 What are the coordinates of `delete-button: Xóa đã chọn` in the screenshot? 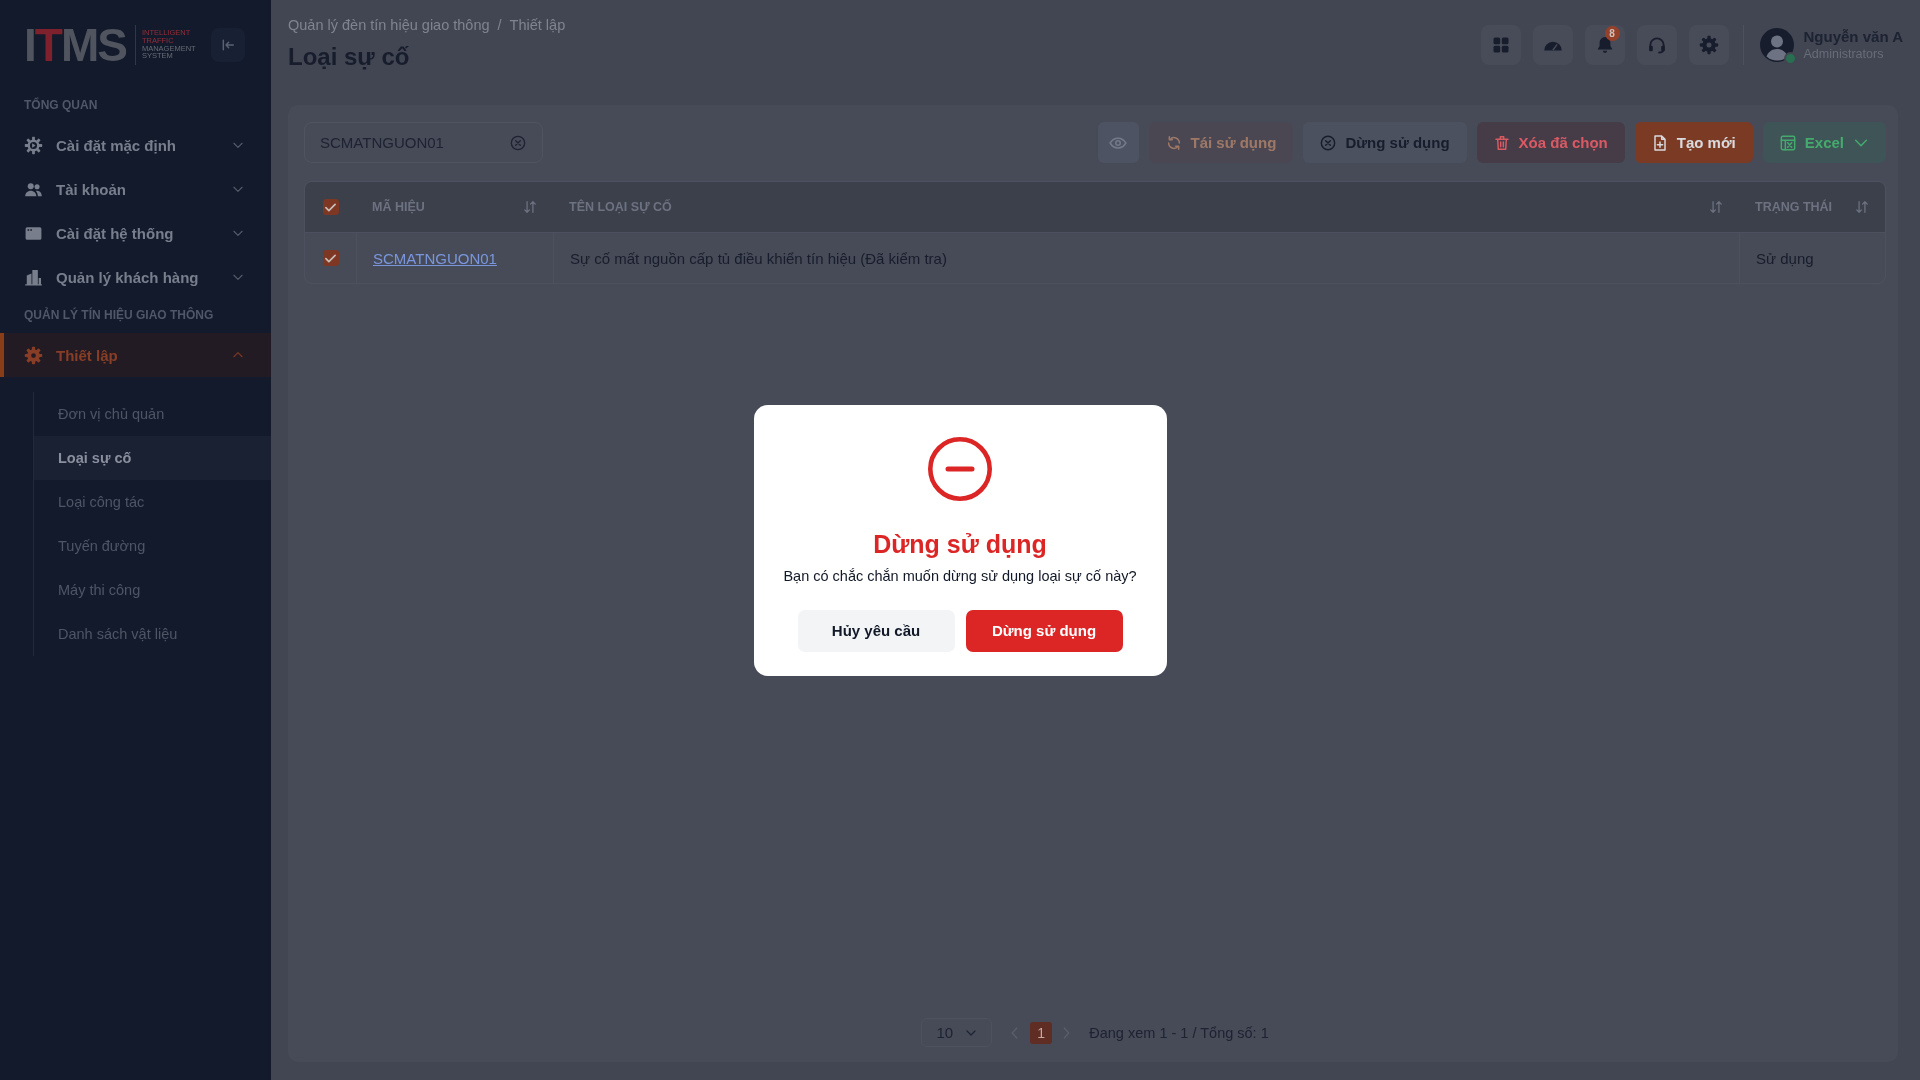 It's located at (1550, 142).